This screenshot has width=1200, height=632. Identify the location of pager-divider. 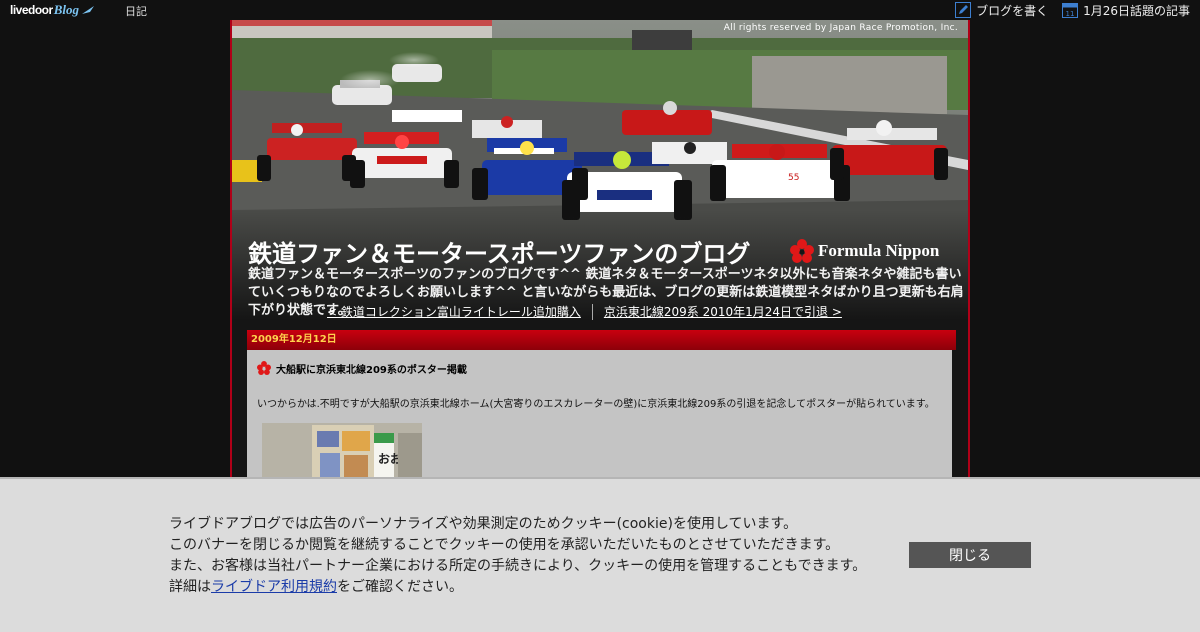
(592, 311).